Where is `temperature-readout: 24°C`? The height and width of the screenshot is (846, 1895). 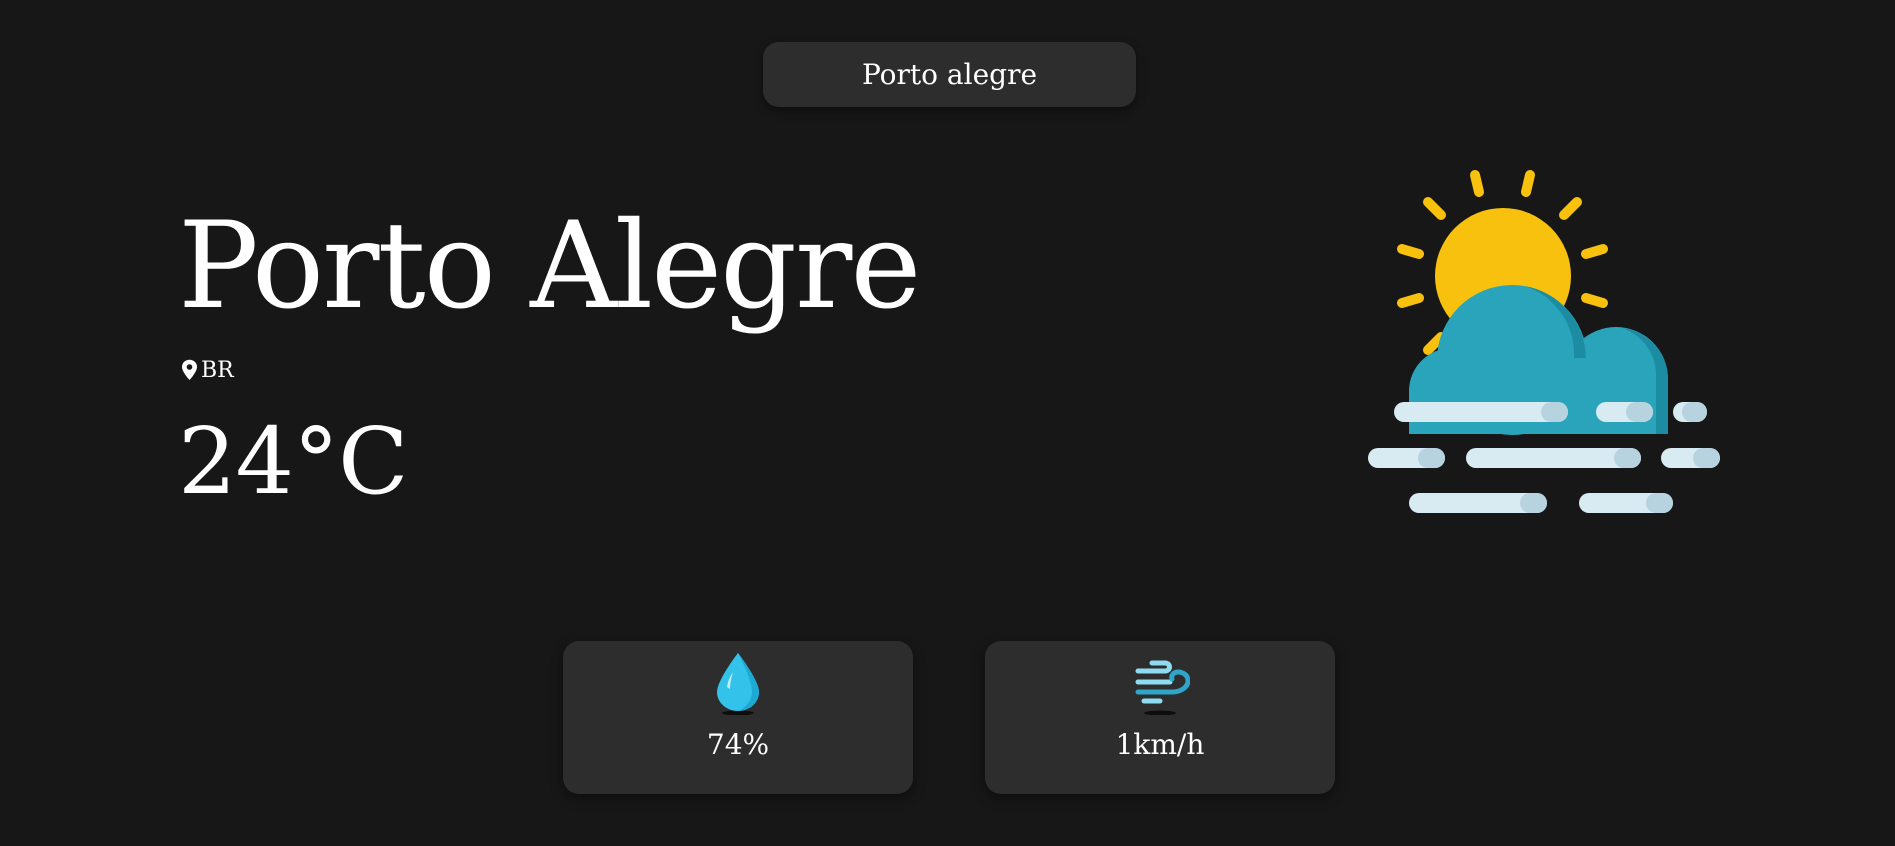
temperature-readout: 24°C is located at coordinates (293, 461).